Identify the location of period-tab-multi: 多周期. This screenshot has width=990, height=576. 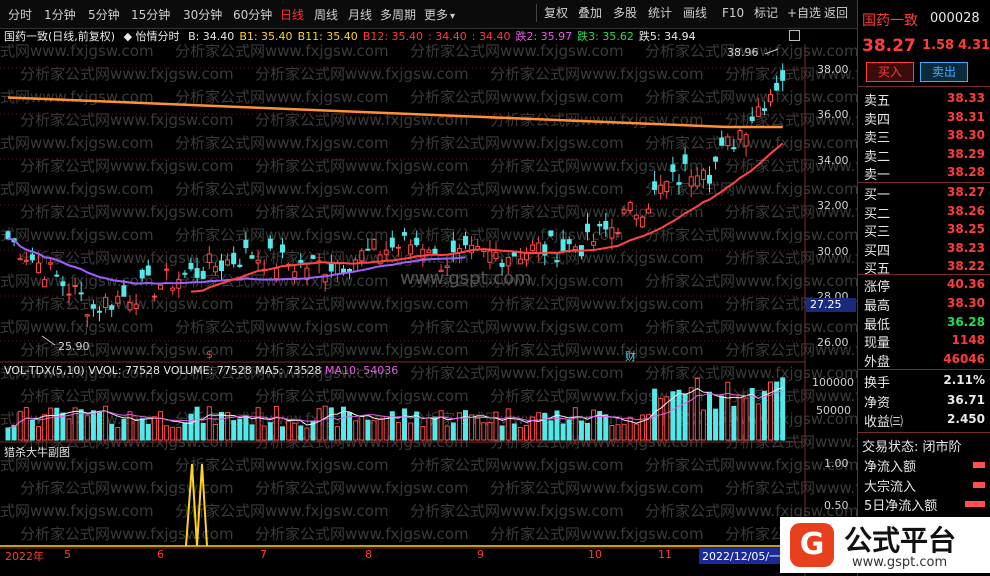
(398, 14).